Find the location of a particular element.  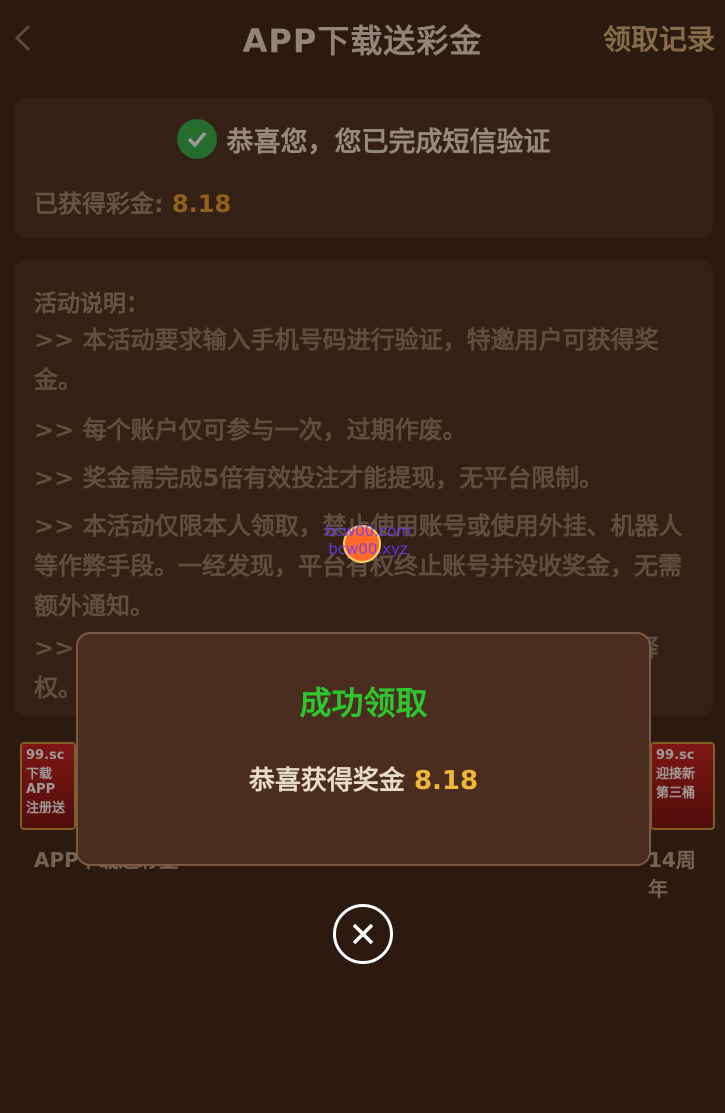

close-button is located at coordinates (363, 934).